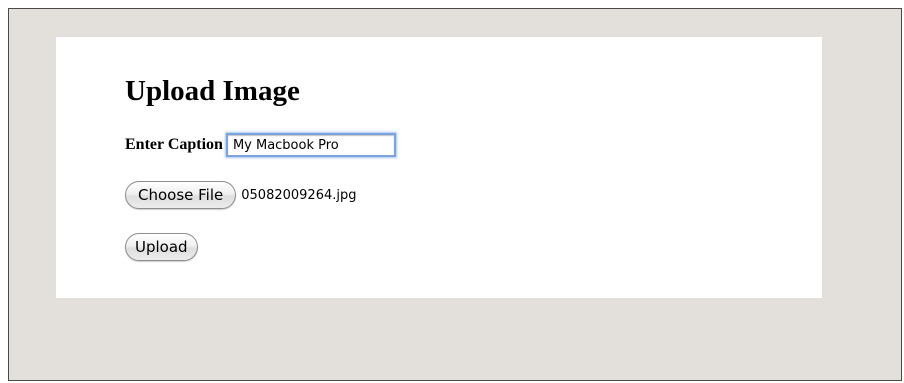 This screenshot has width=904, height=383. What do you see at coordinates (174, 144) in the screenshot?
I see `caption-label: Enter Caption` at bounding box center [174, 144].